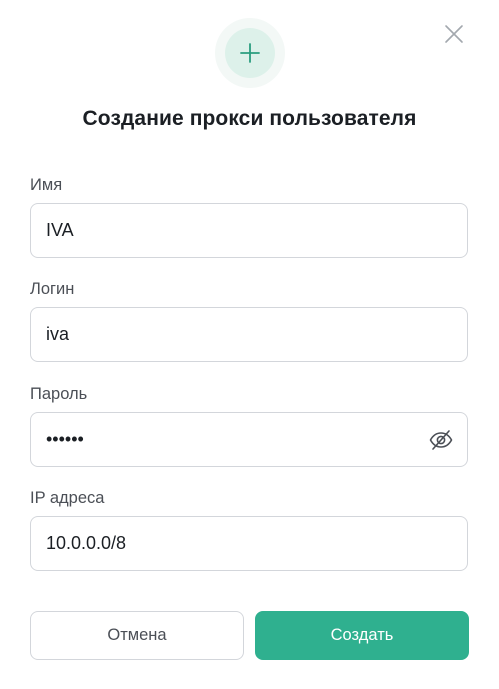  I want to click on login-input-value: iva, so click(58, 334).